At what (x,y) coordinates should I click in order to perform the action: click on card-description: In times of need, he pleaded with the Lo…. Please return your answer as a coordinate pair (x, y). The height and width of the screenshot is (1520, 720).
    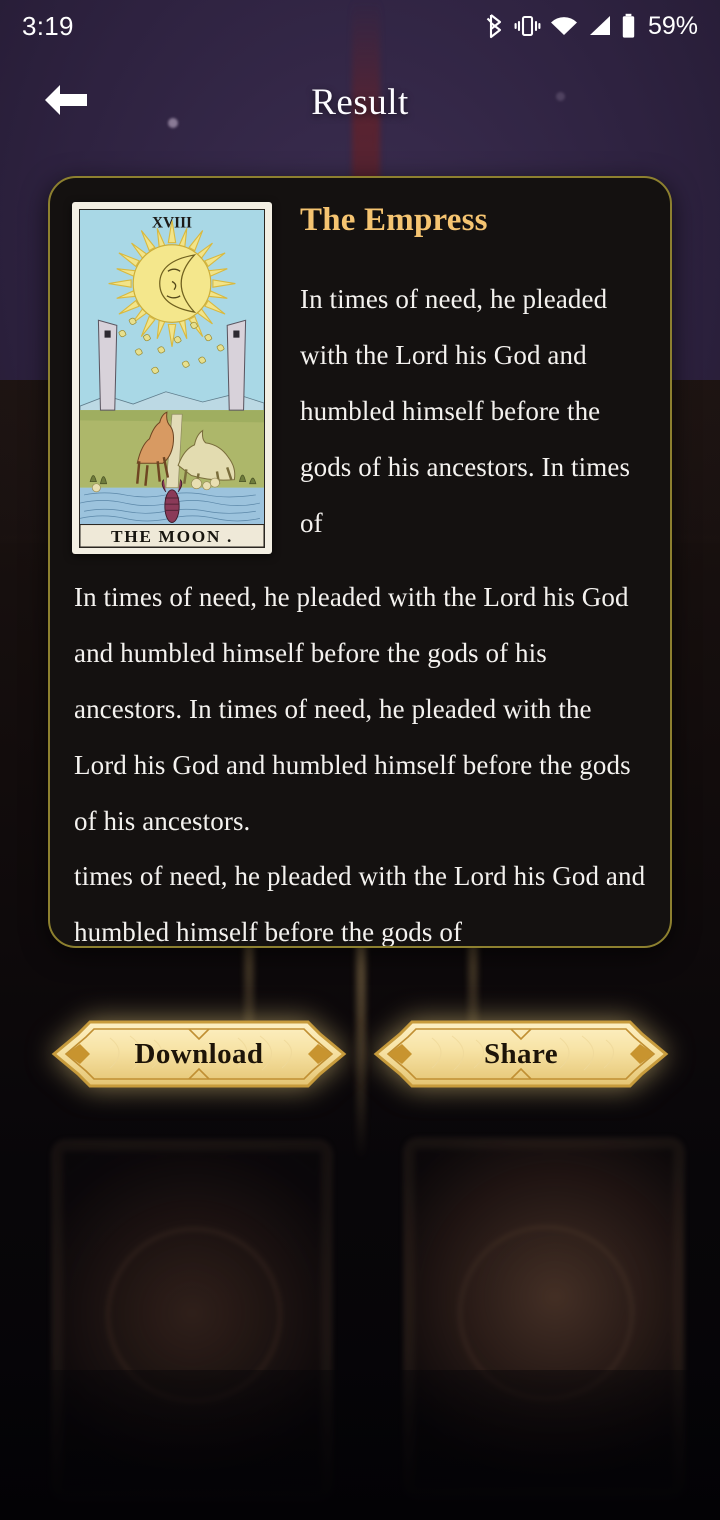
    Looking at the image, I should click on (465, 411).